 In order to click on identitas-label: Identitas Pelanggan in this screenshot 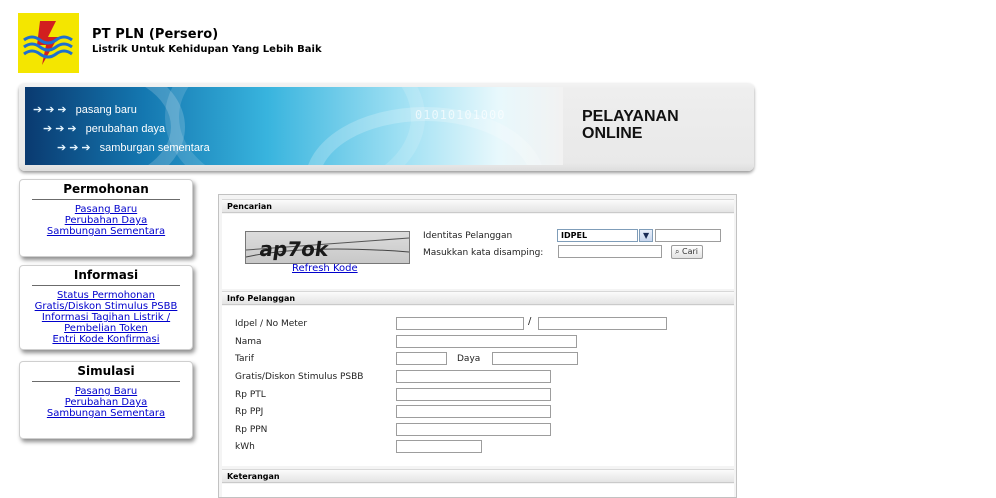, I will do `click(468, 236)`.